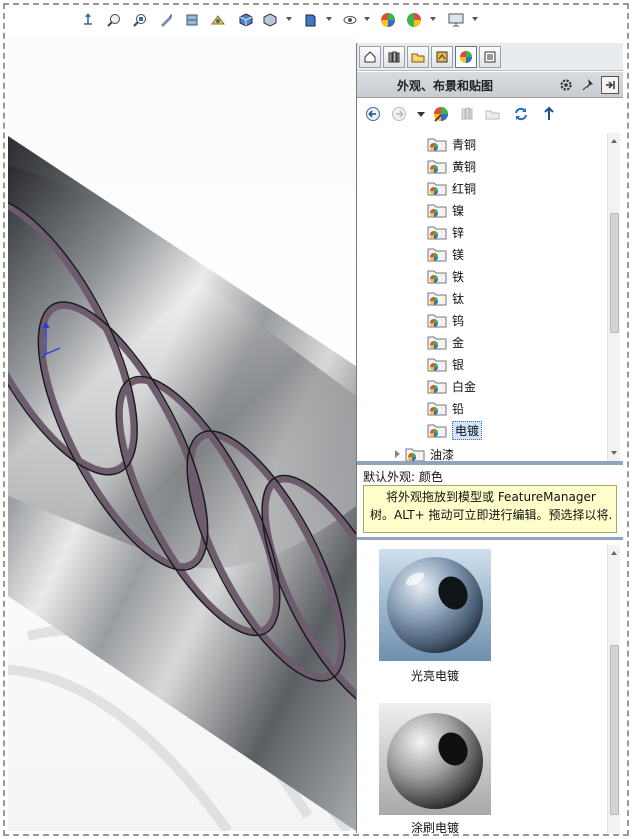 The height and width of the screenshot is (839, 632). What do you see at coordinates (218, 20) in the screenshot?
I see `dynamic-annotation-icon` at bounding box center [218, 20].